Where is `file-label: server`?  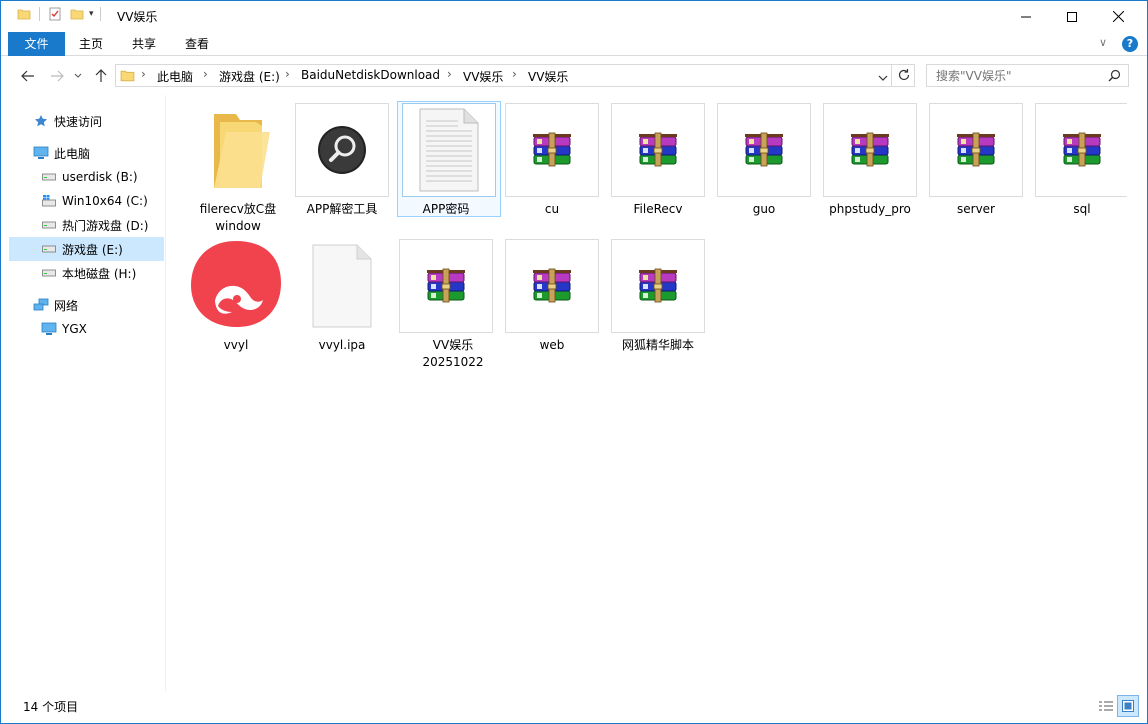
file-label: server is located at coordinates (976, 209).